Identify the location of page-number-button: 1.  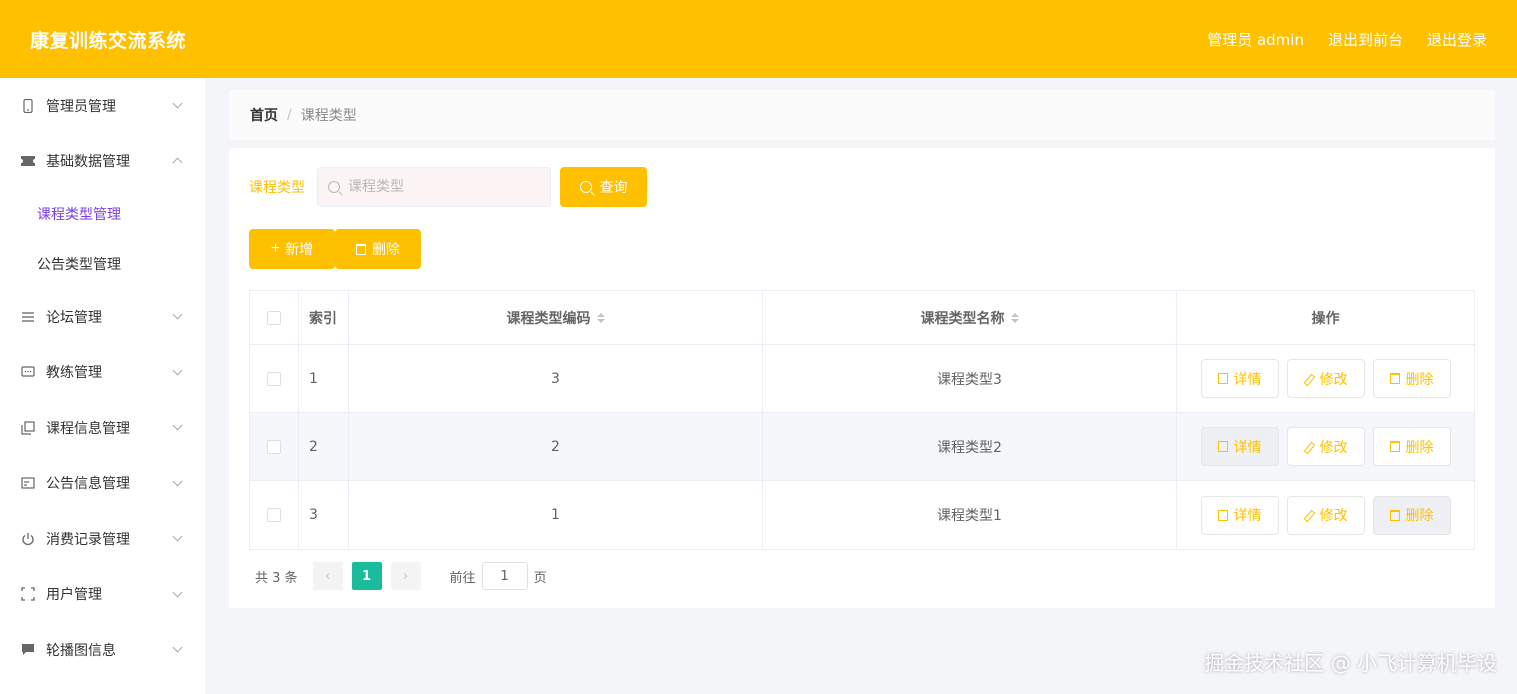
(366, 576).